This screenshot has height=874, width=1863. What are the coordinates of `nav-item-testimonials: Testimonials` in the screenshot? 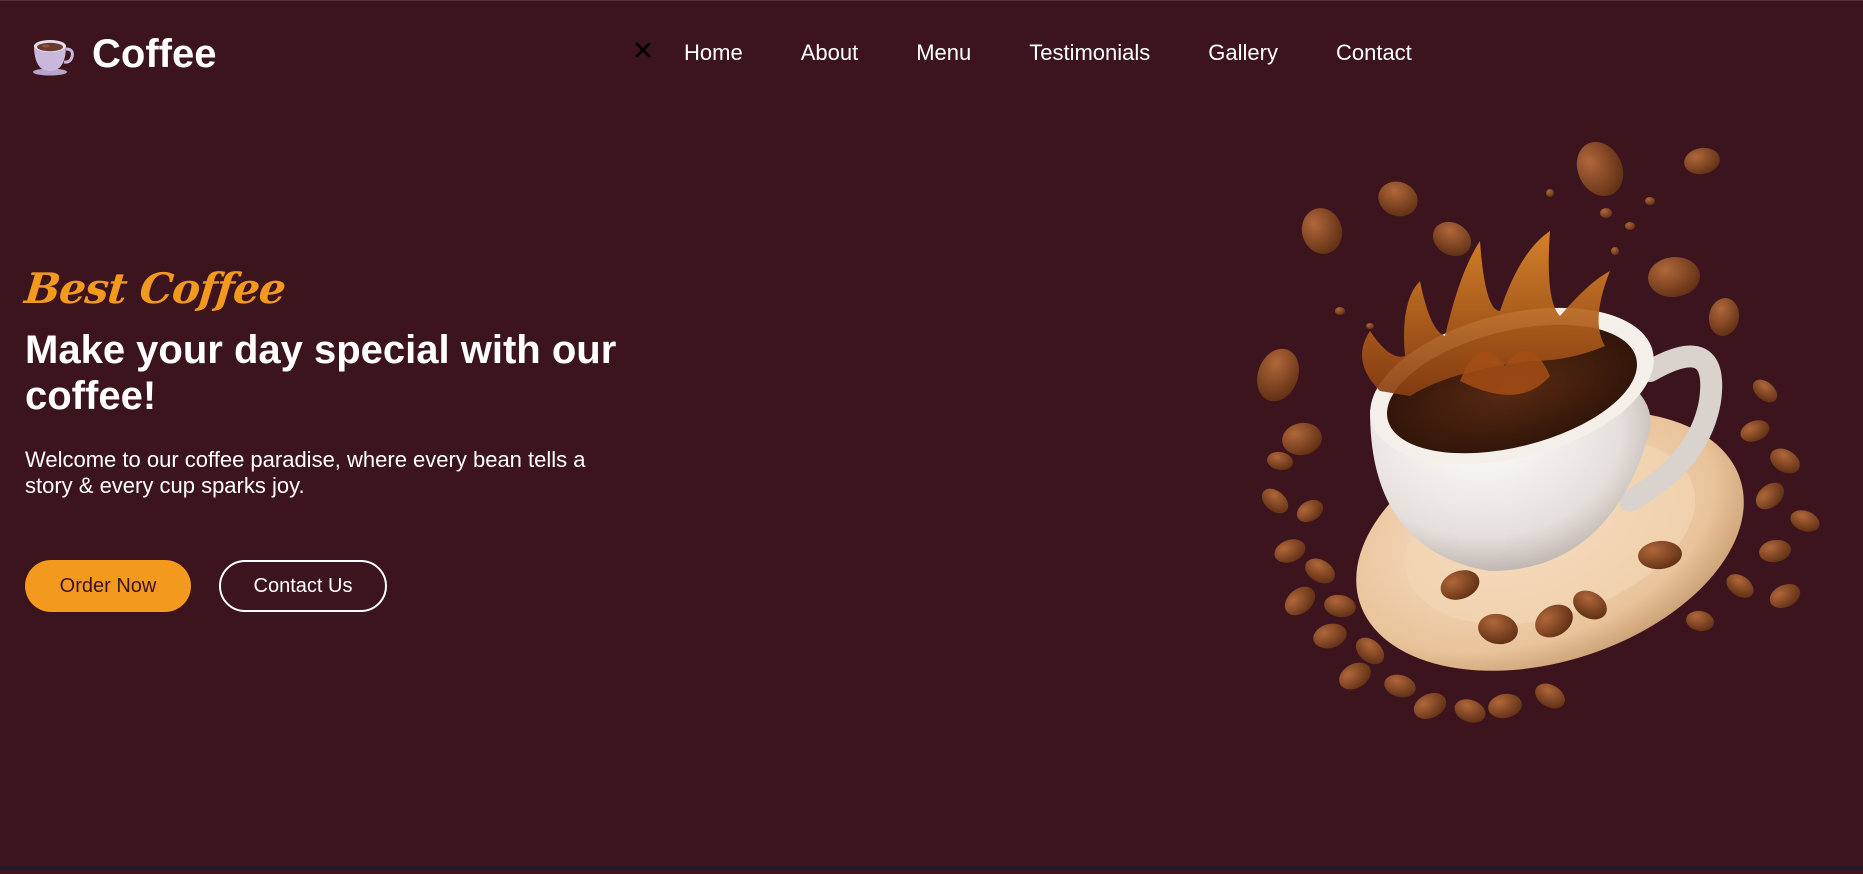 It's located at (1089, 53).